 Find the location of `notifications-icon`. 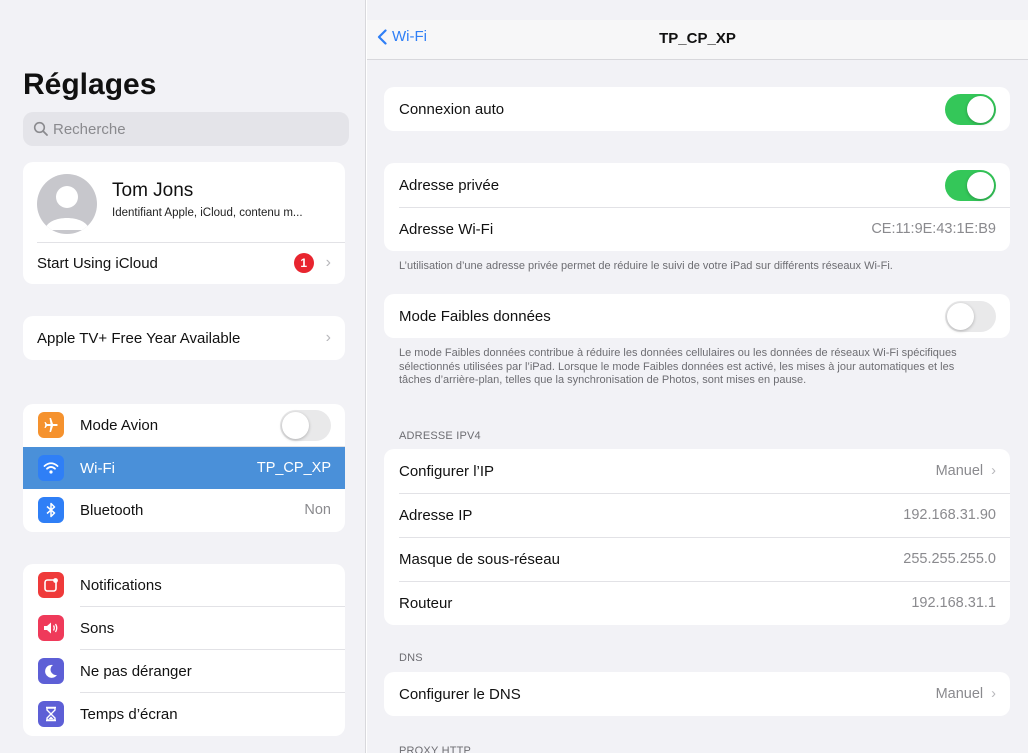

notifications-icon is located at coordinates (51, 585).